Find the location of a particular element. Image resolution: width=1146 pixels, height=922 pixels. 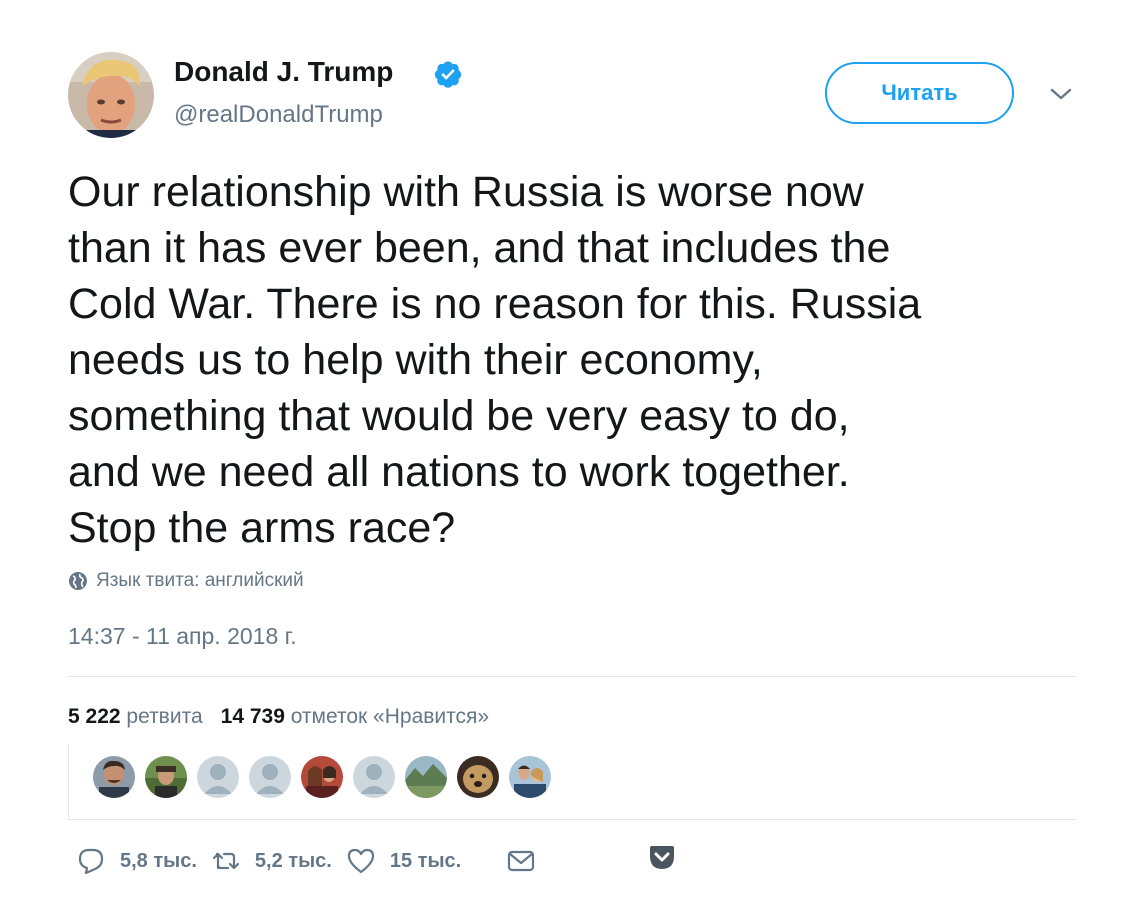

heart-icon is located at coordinates (360, 861).